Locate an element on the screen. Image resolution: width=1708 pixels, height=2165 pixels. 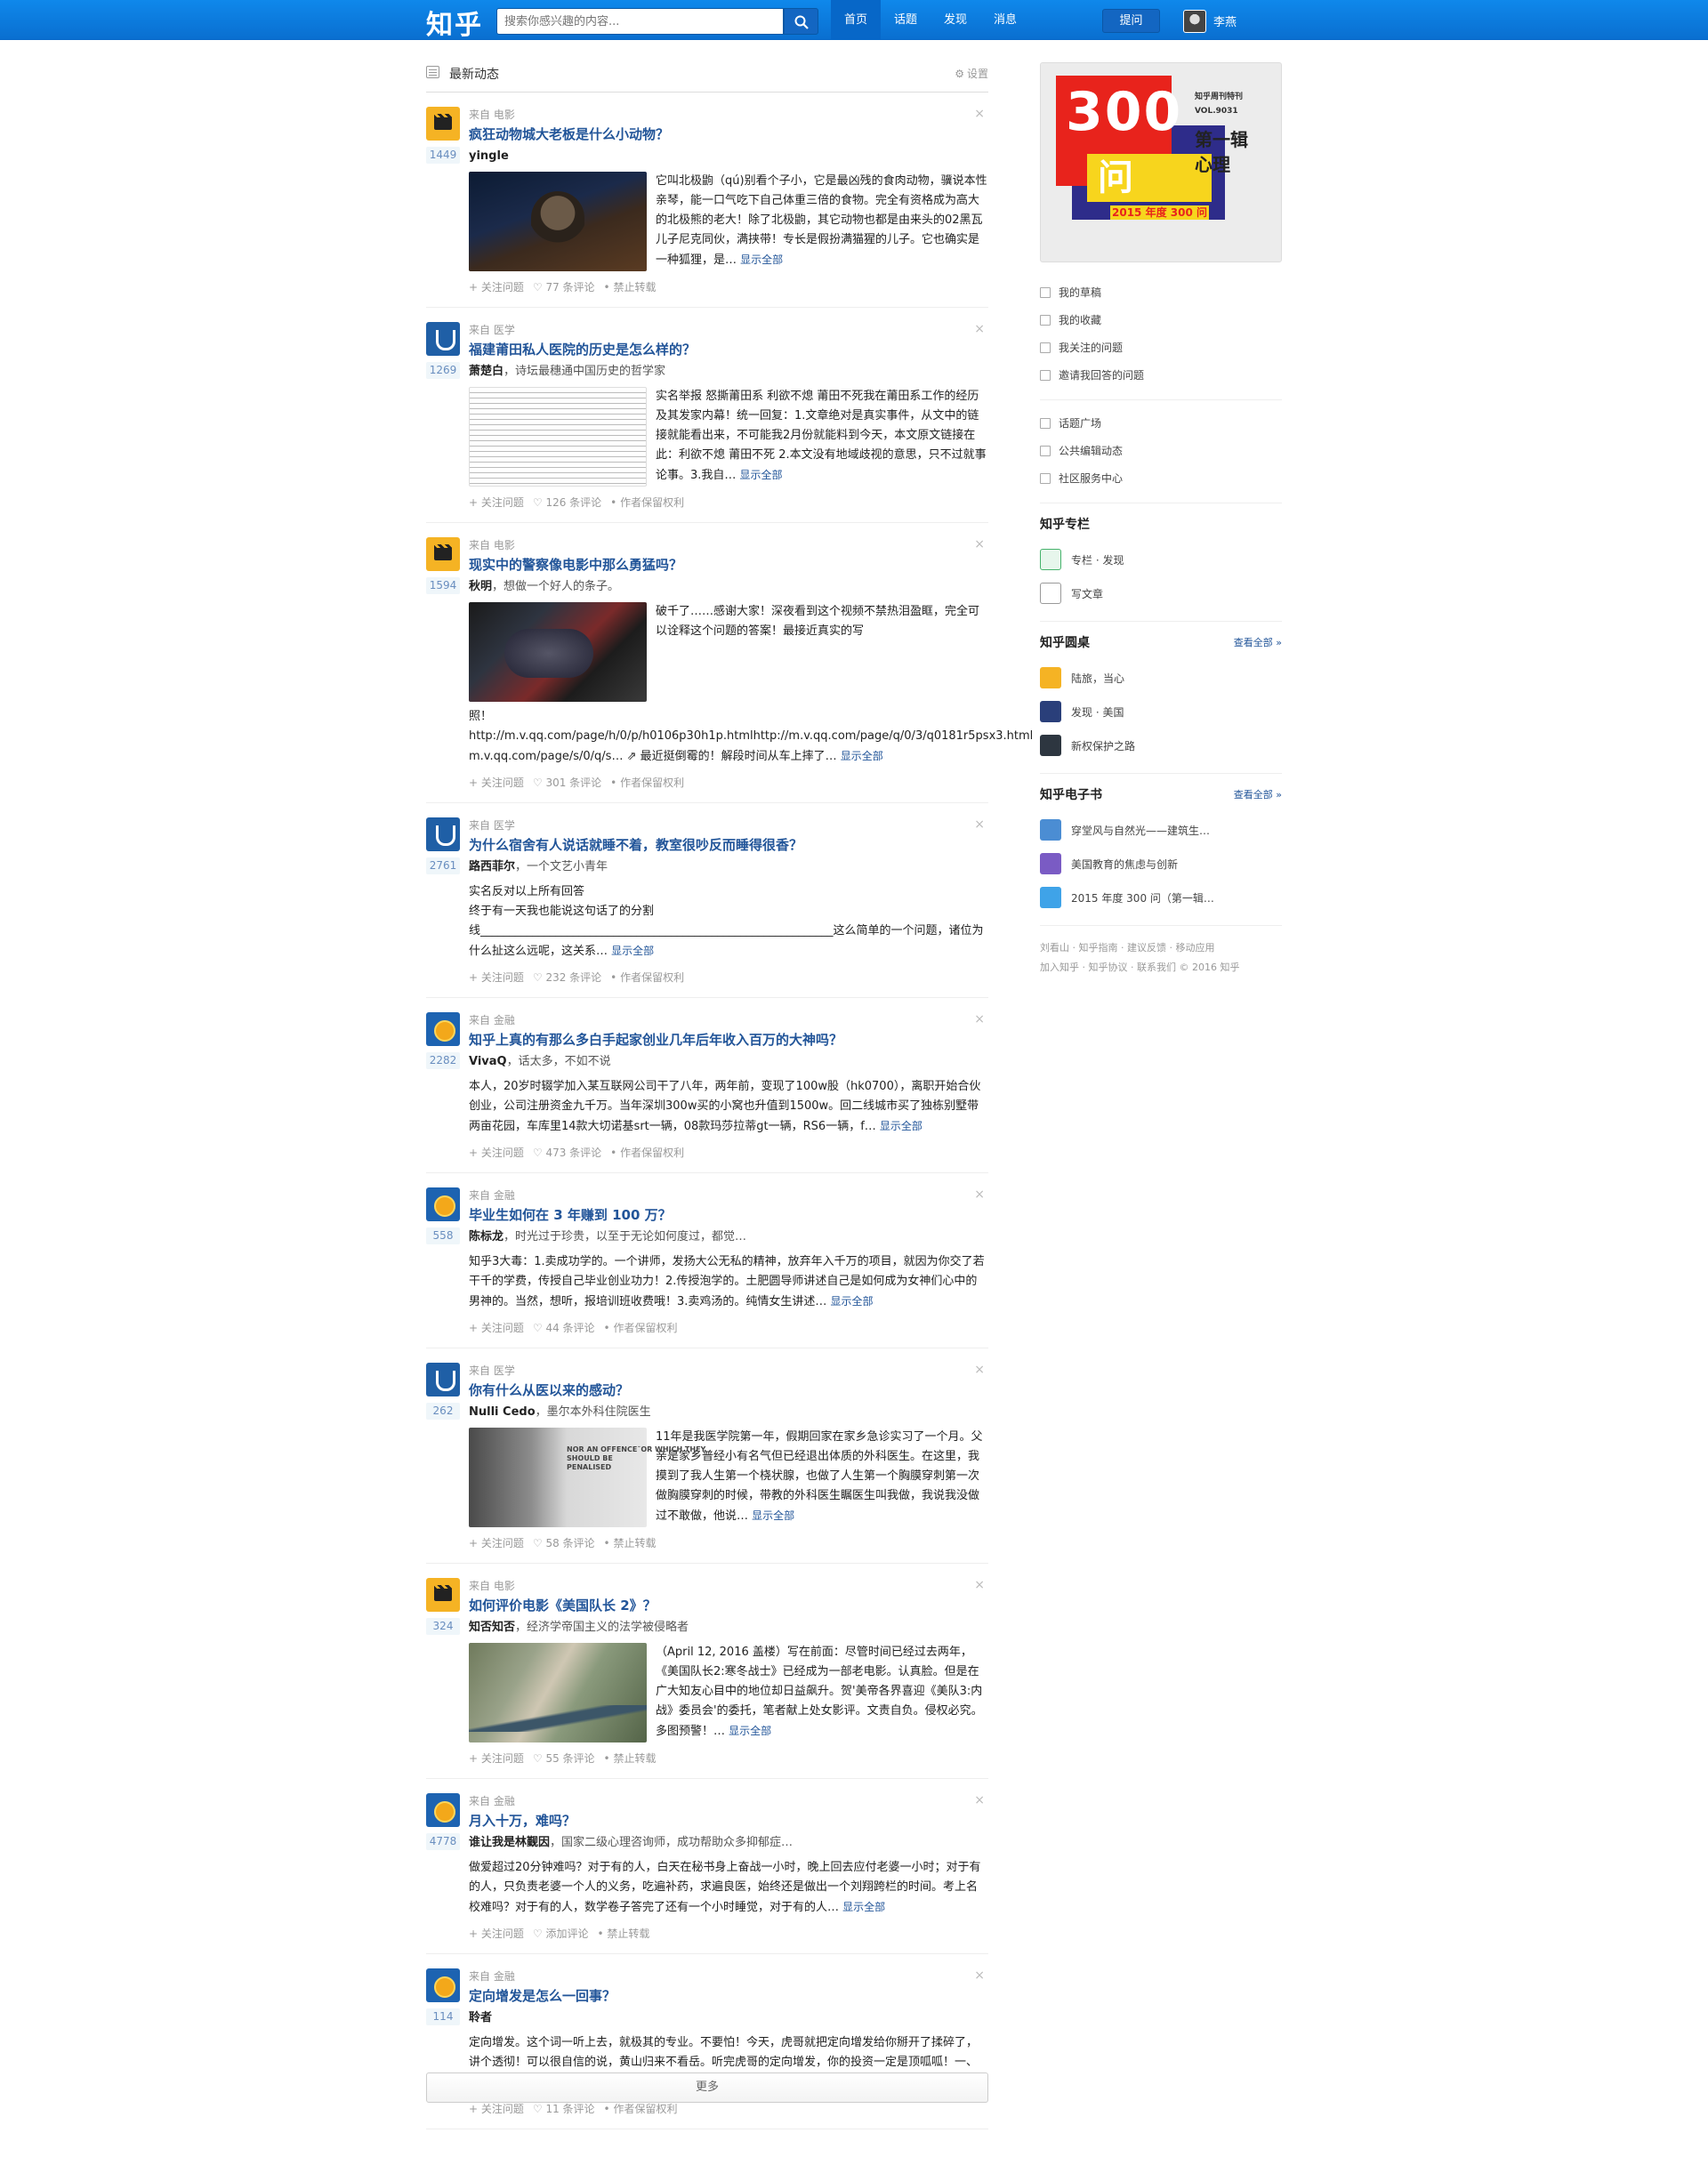
nav-topics: 话题 is located at coordinates (906, 20).